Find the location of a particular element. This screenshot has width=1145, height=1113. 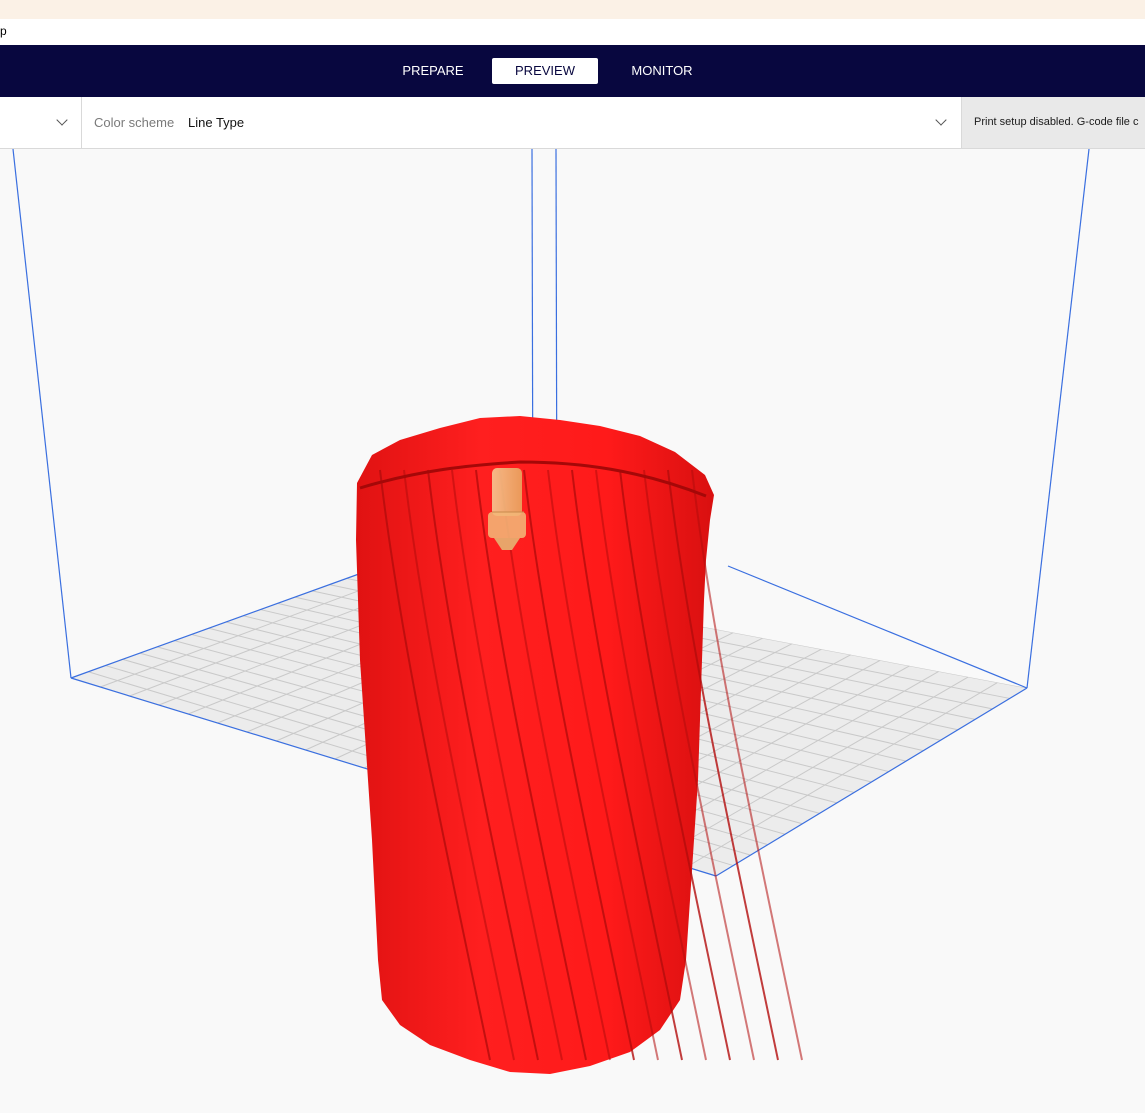

tab-preview: PREVIEW is located at coordinates (545, 71).